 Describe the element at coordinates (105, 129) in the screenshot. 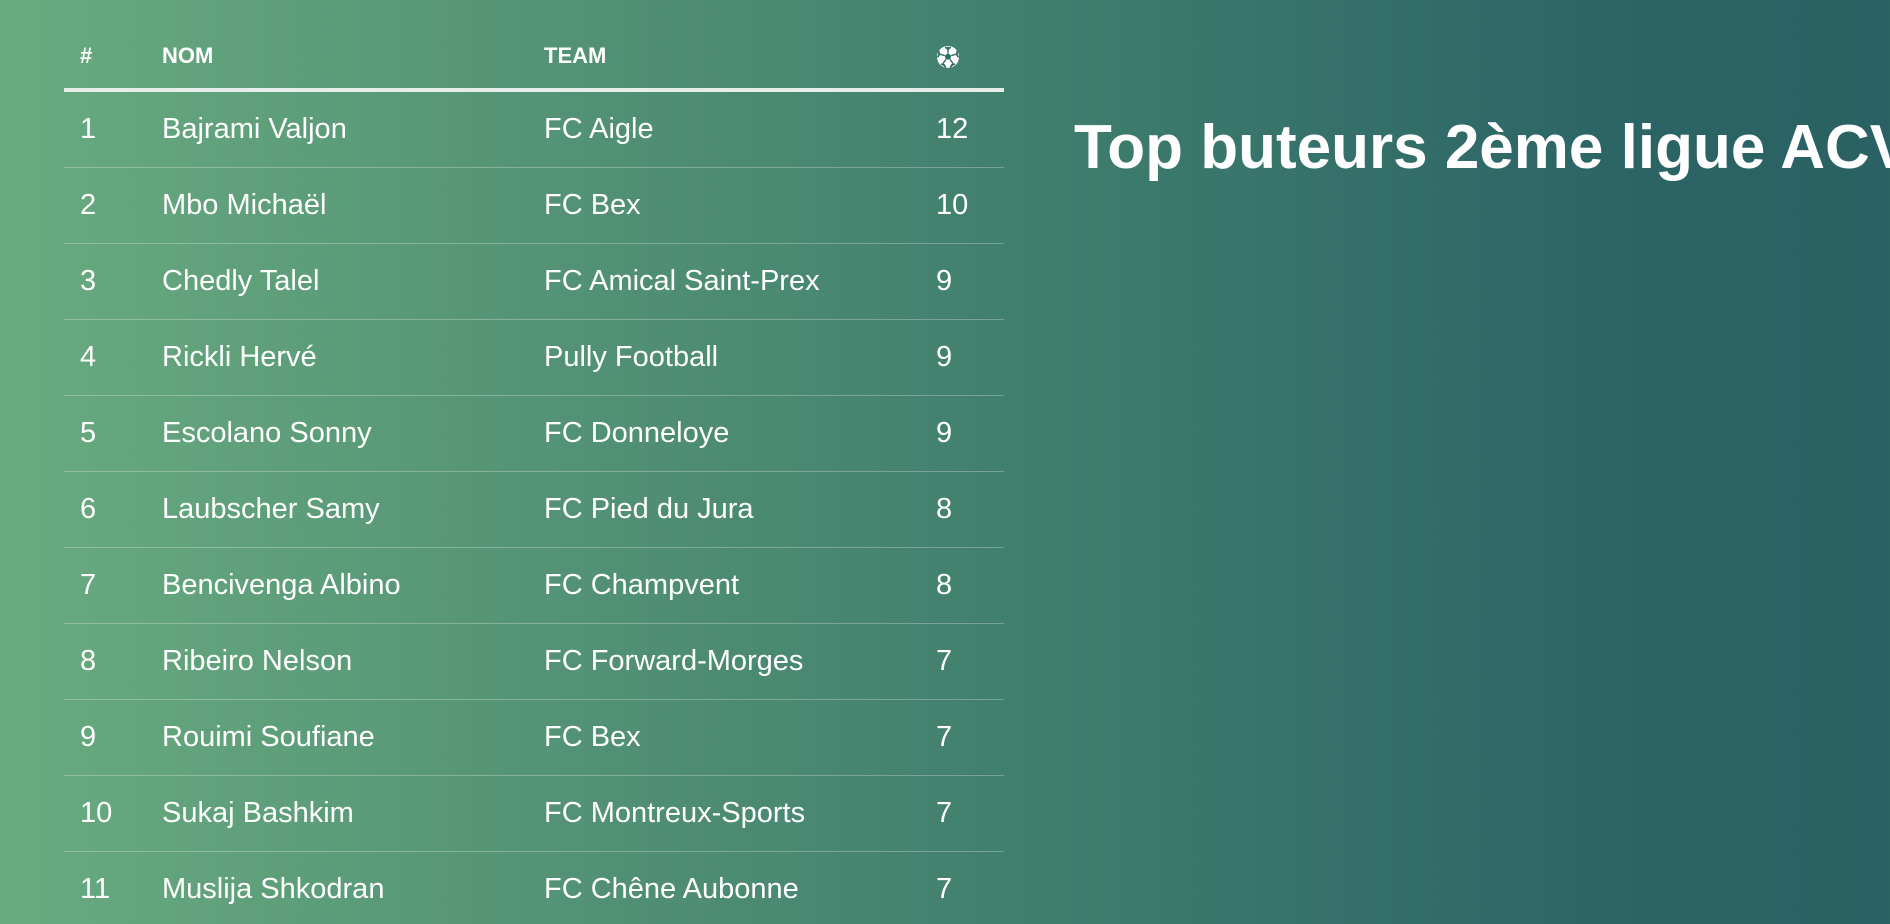

I see `rank-cell: 1` at that location.